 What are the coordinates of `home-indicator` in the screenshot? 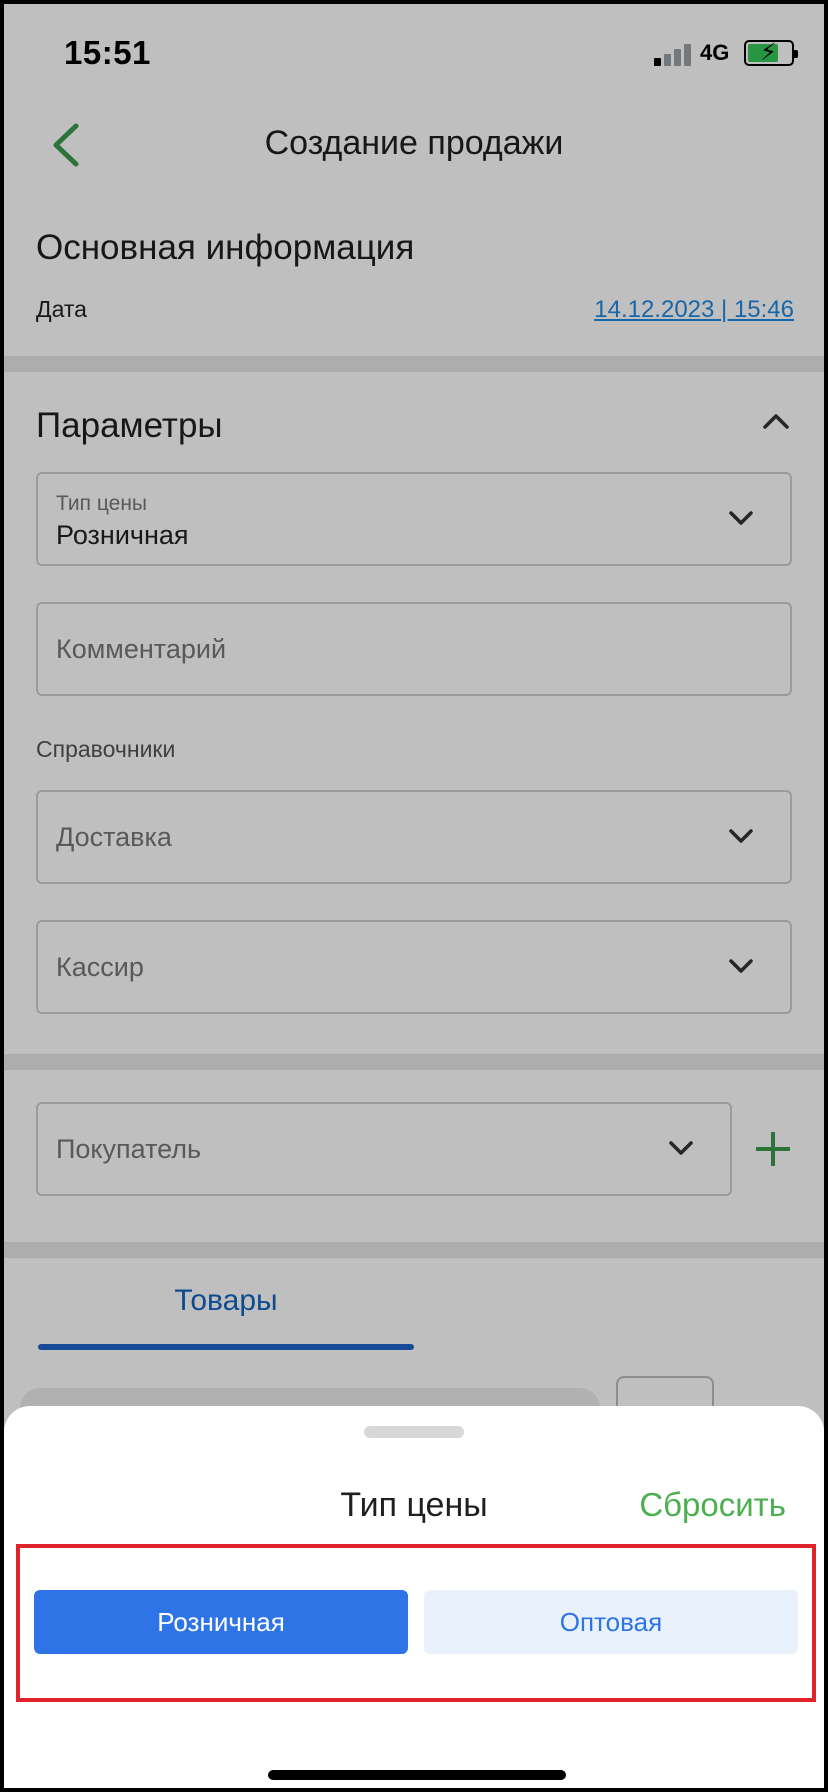 It's located at (417, 1775).